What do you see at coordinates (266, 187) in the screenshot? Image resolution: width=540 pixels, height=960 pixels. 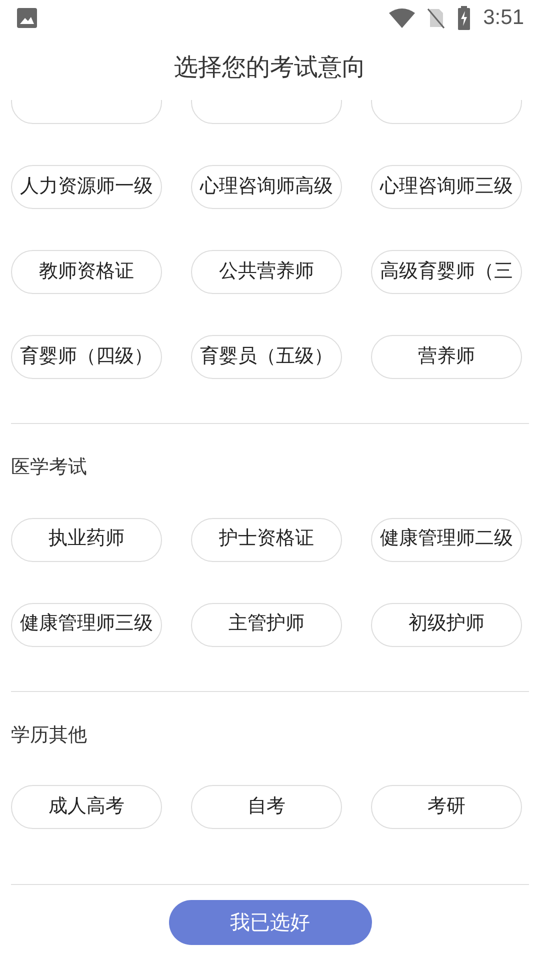 I see `option-chip: 心理咨询师高级` at bounding box center [266, 187].